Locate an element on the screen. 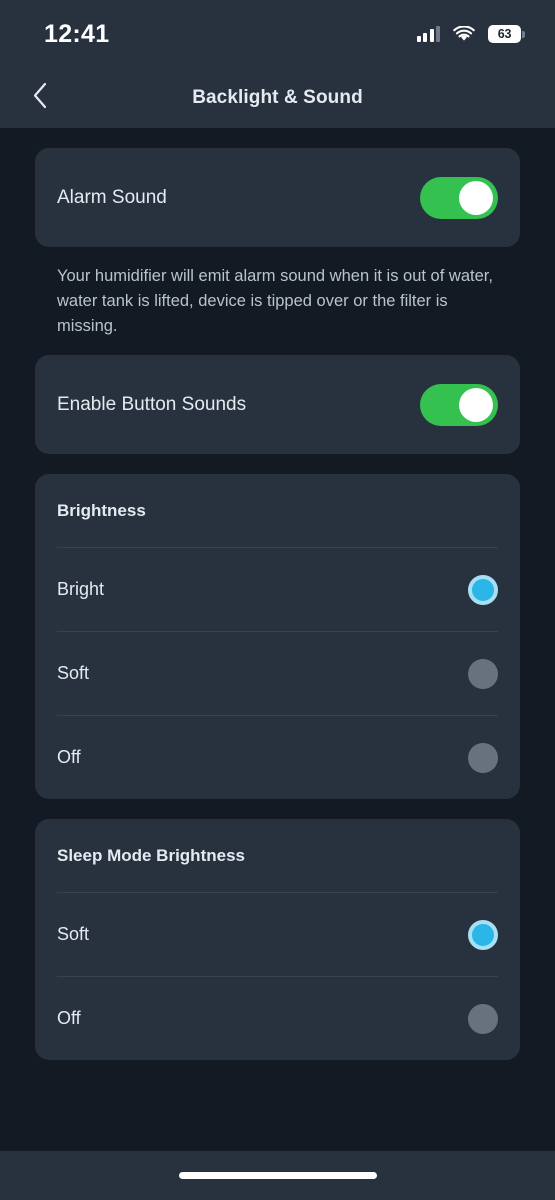  chevron-left-icon is located at coordinates (40, 98).